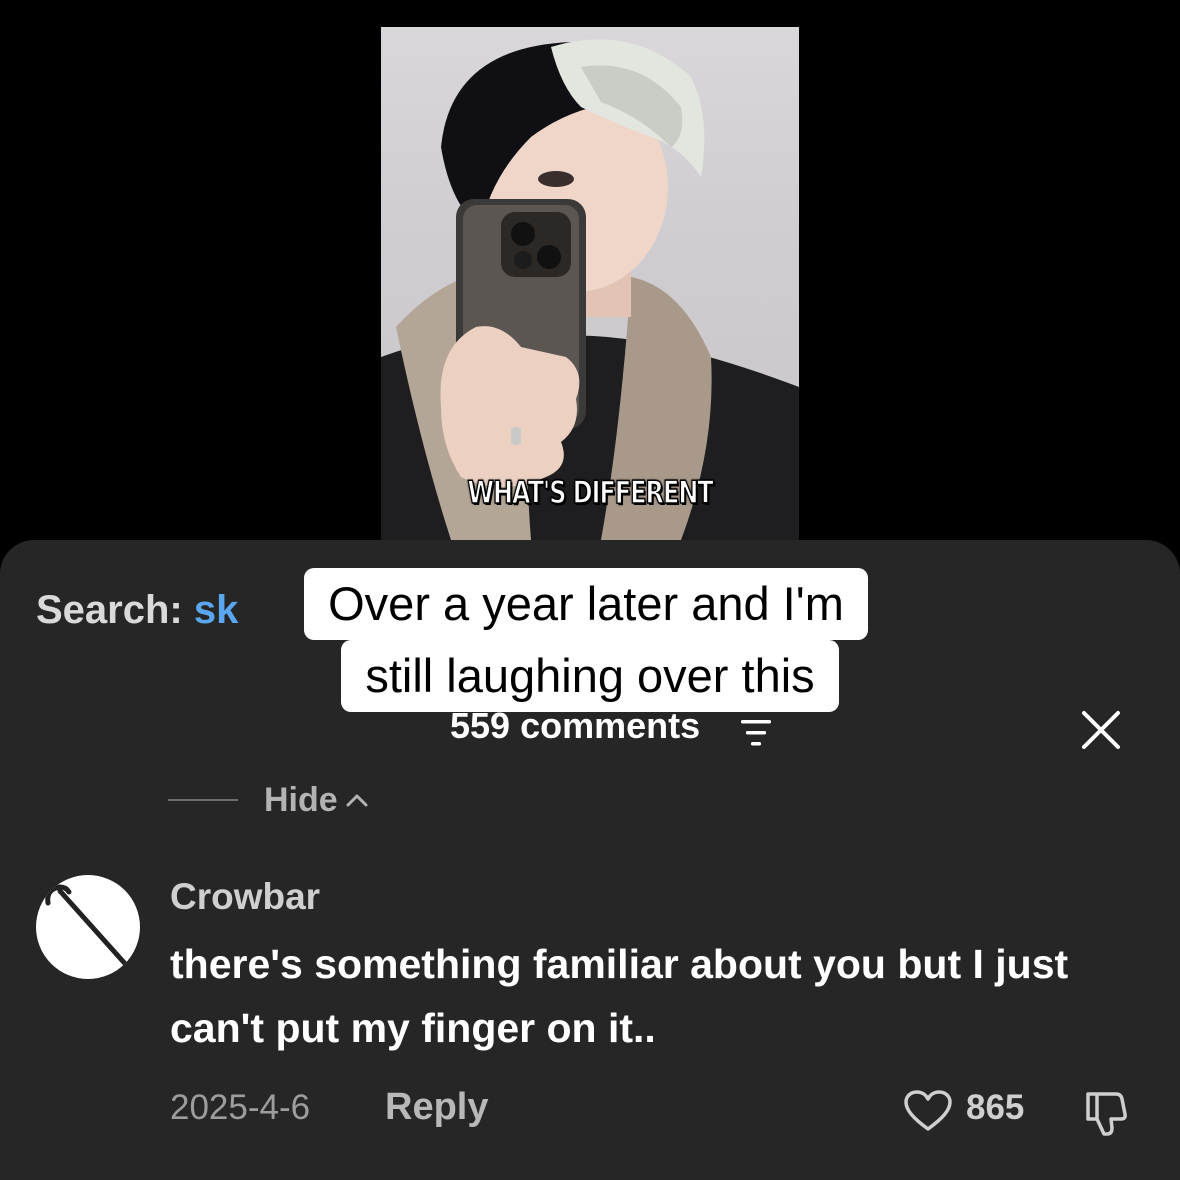  Describe the element at coordinates (1101, 730) in the screenshot. I see `close-icon` at that location.